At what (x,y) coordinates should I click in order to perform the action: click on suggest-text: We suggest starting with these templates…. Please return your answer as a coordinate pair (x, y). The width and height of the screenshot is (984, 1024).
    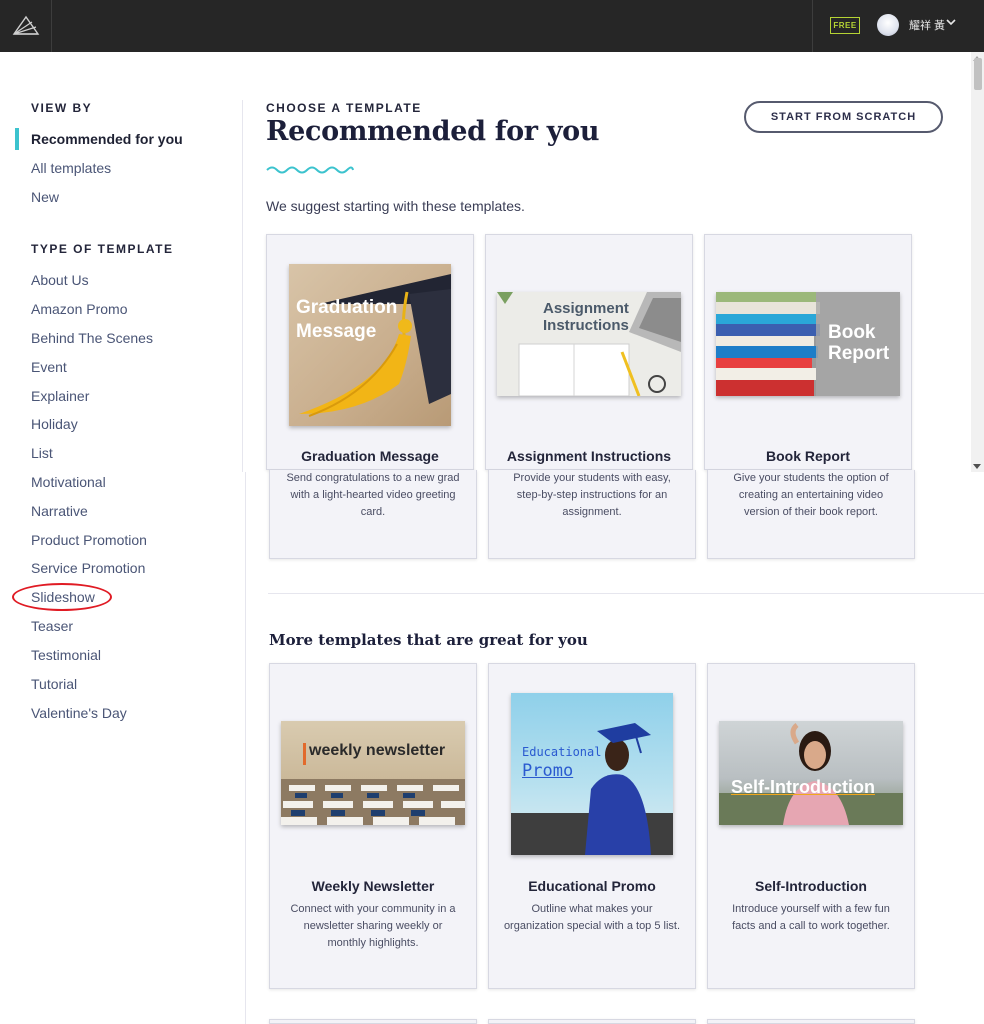
    Looking at the image, I should click on (395, 206).